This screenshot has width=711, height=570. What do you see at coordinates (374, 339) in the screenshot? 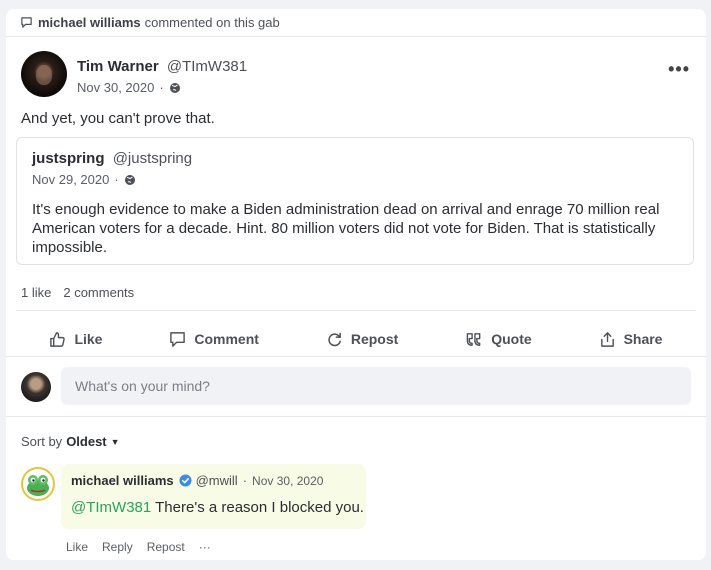
I see `repost-label: Repost` at bounding box center [374, 339].